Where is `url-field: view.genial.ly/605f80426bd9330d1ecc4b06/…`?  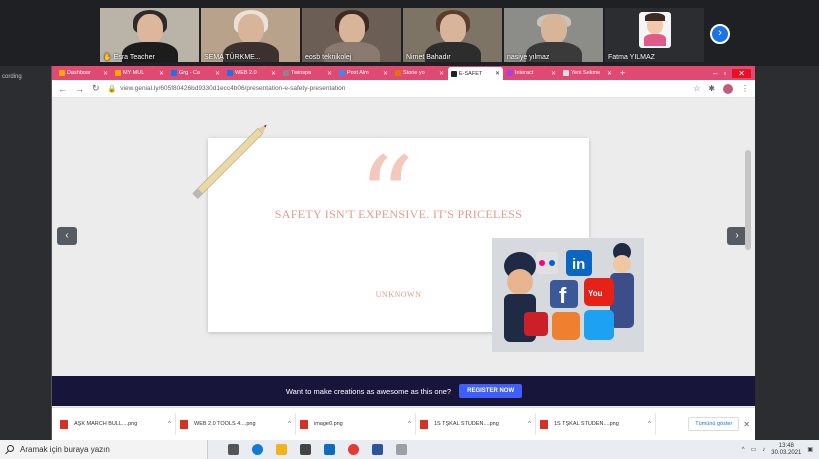
url-field: view.genial.ly/605f80426bd9330d1ecc4b06/… is located at coordinates (232, 88).